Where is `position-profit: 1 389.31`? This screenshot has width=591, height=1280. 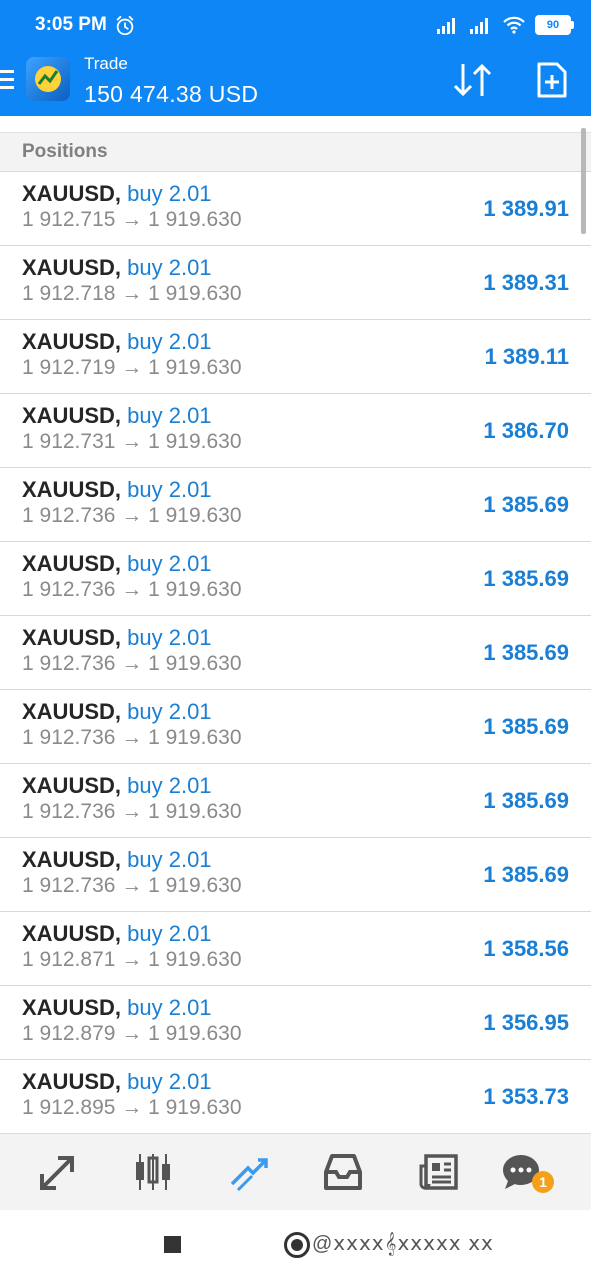 position-profit: 1 389.31 is located at coordinates (526, 282).